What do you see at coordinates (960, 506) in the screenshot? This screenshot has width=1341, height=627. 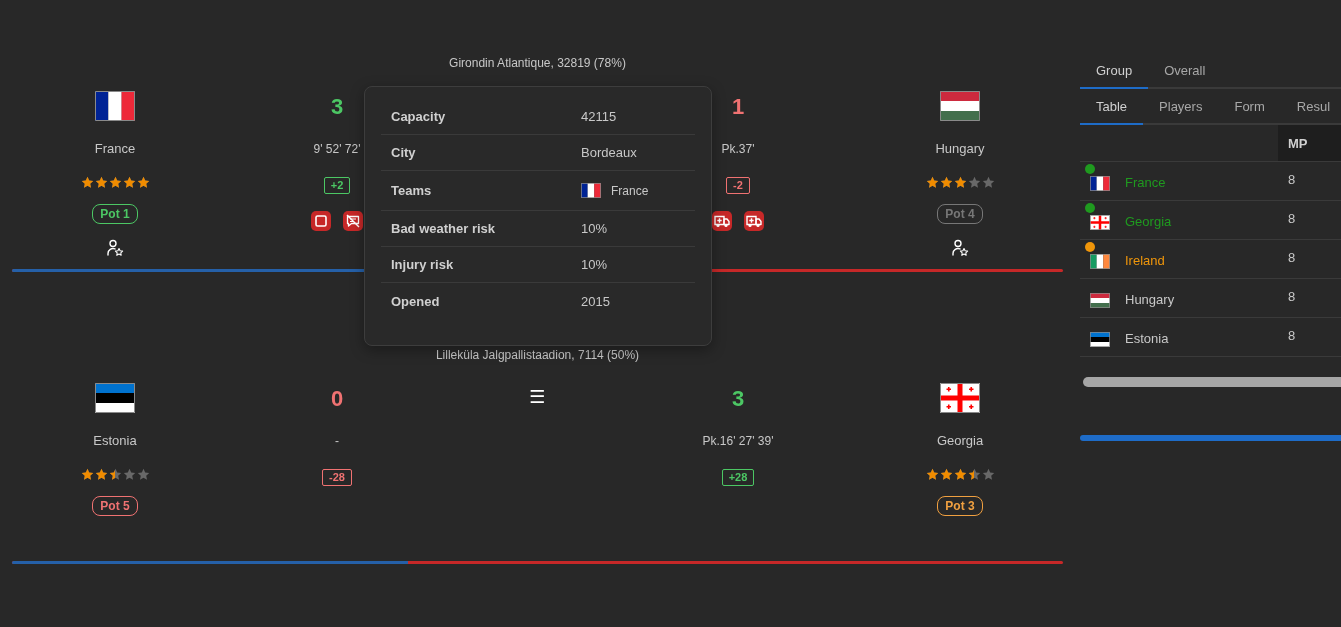 I see `pot-label: Pot 3` at bounding box center [960, 506].